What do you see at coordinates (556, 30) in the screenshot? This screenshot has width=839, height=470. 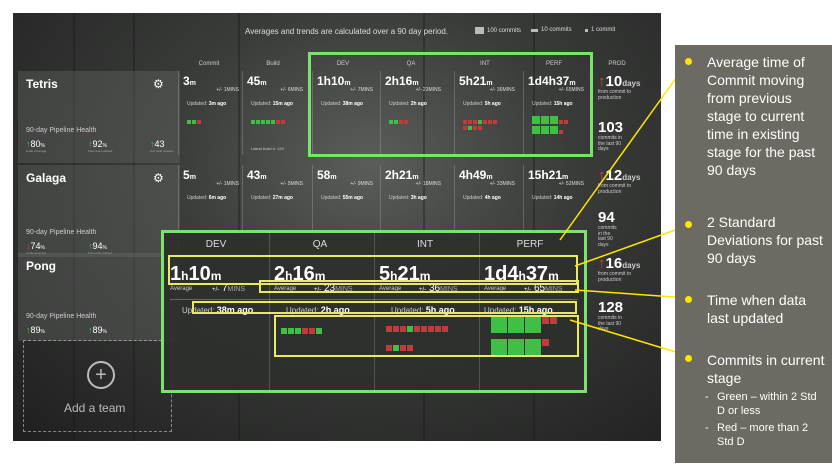 I see `legend-label: 10 commits` at bounding box center [556, 30].